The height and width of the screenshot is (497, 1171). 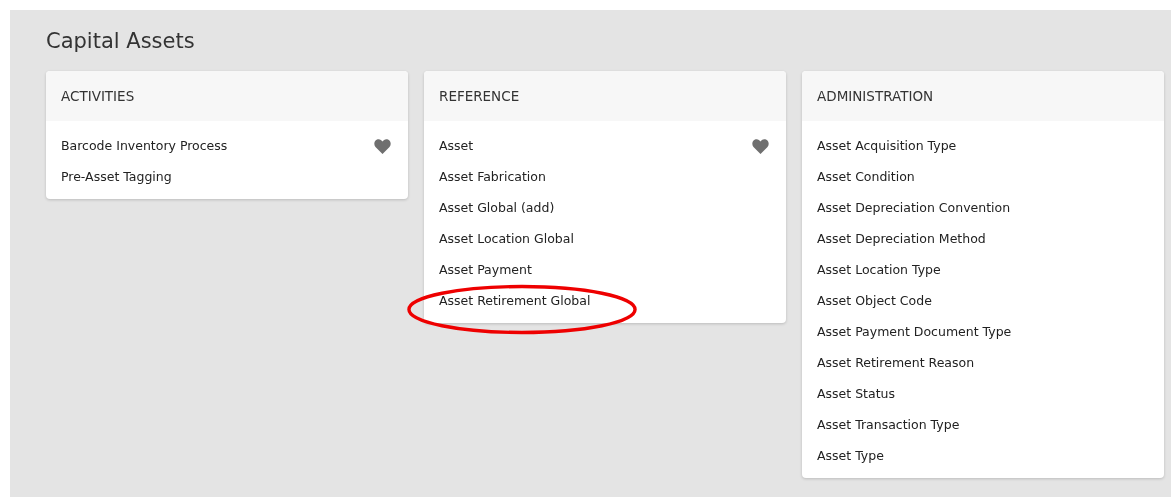 What do you see at coordinates (121, 41) in the screenshot?
I see `page-title: Capital Assets` at bounding box center [121, 41].